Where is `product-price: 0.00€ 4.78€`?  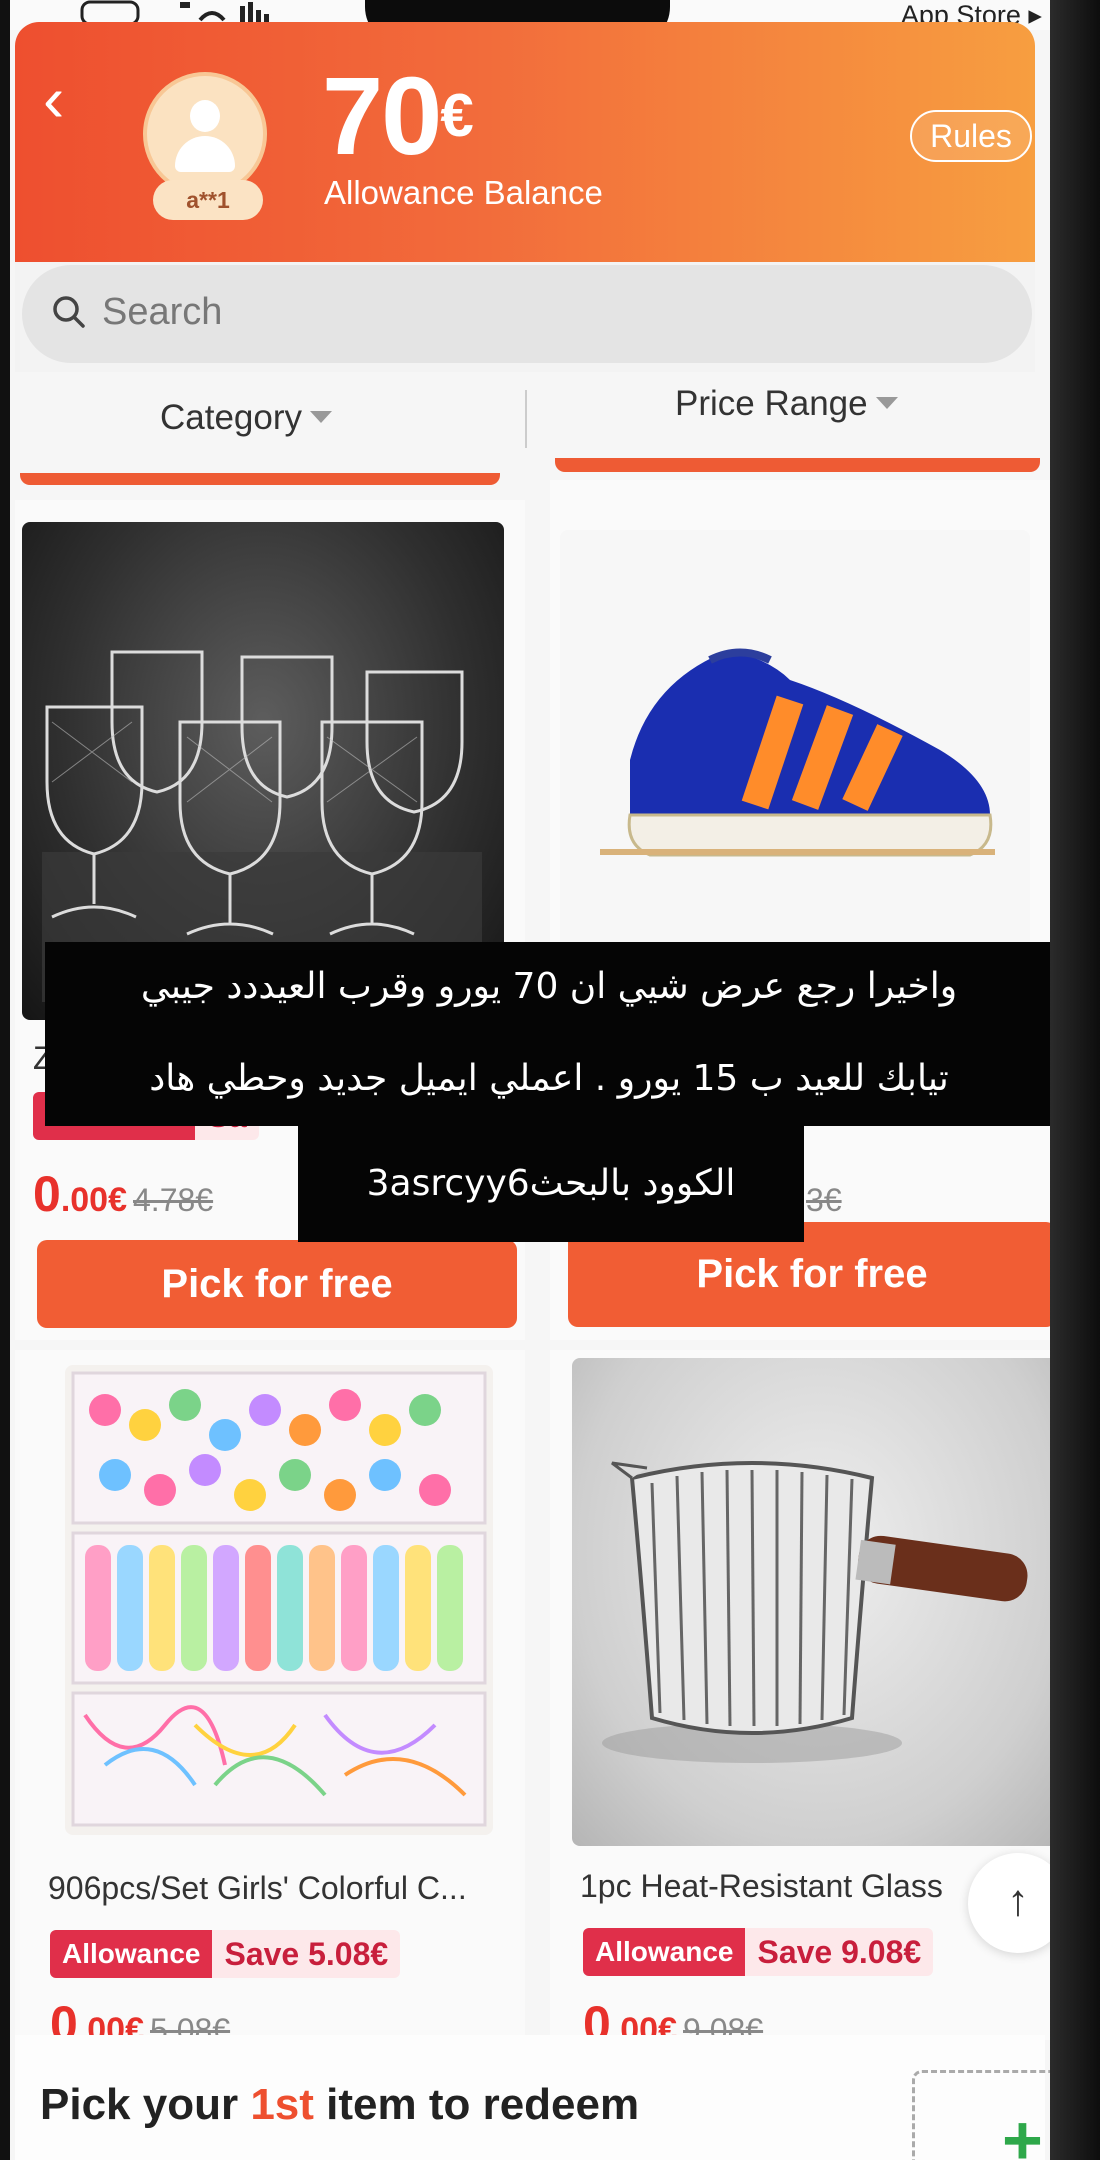 product-price: 0.00€ 4.78€ is located at coordinates (123, 1194).